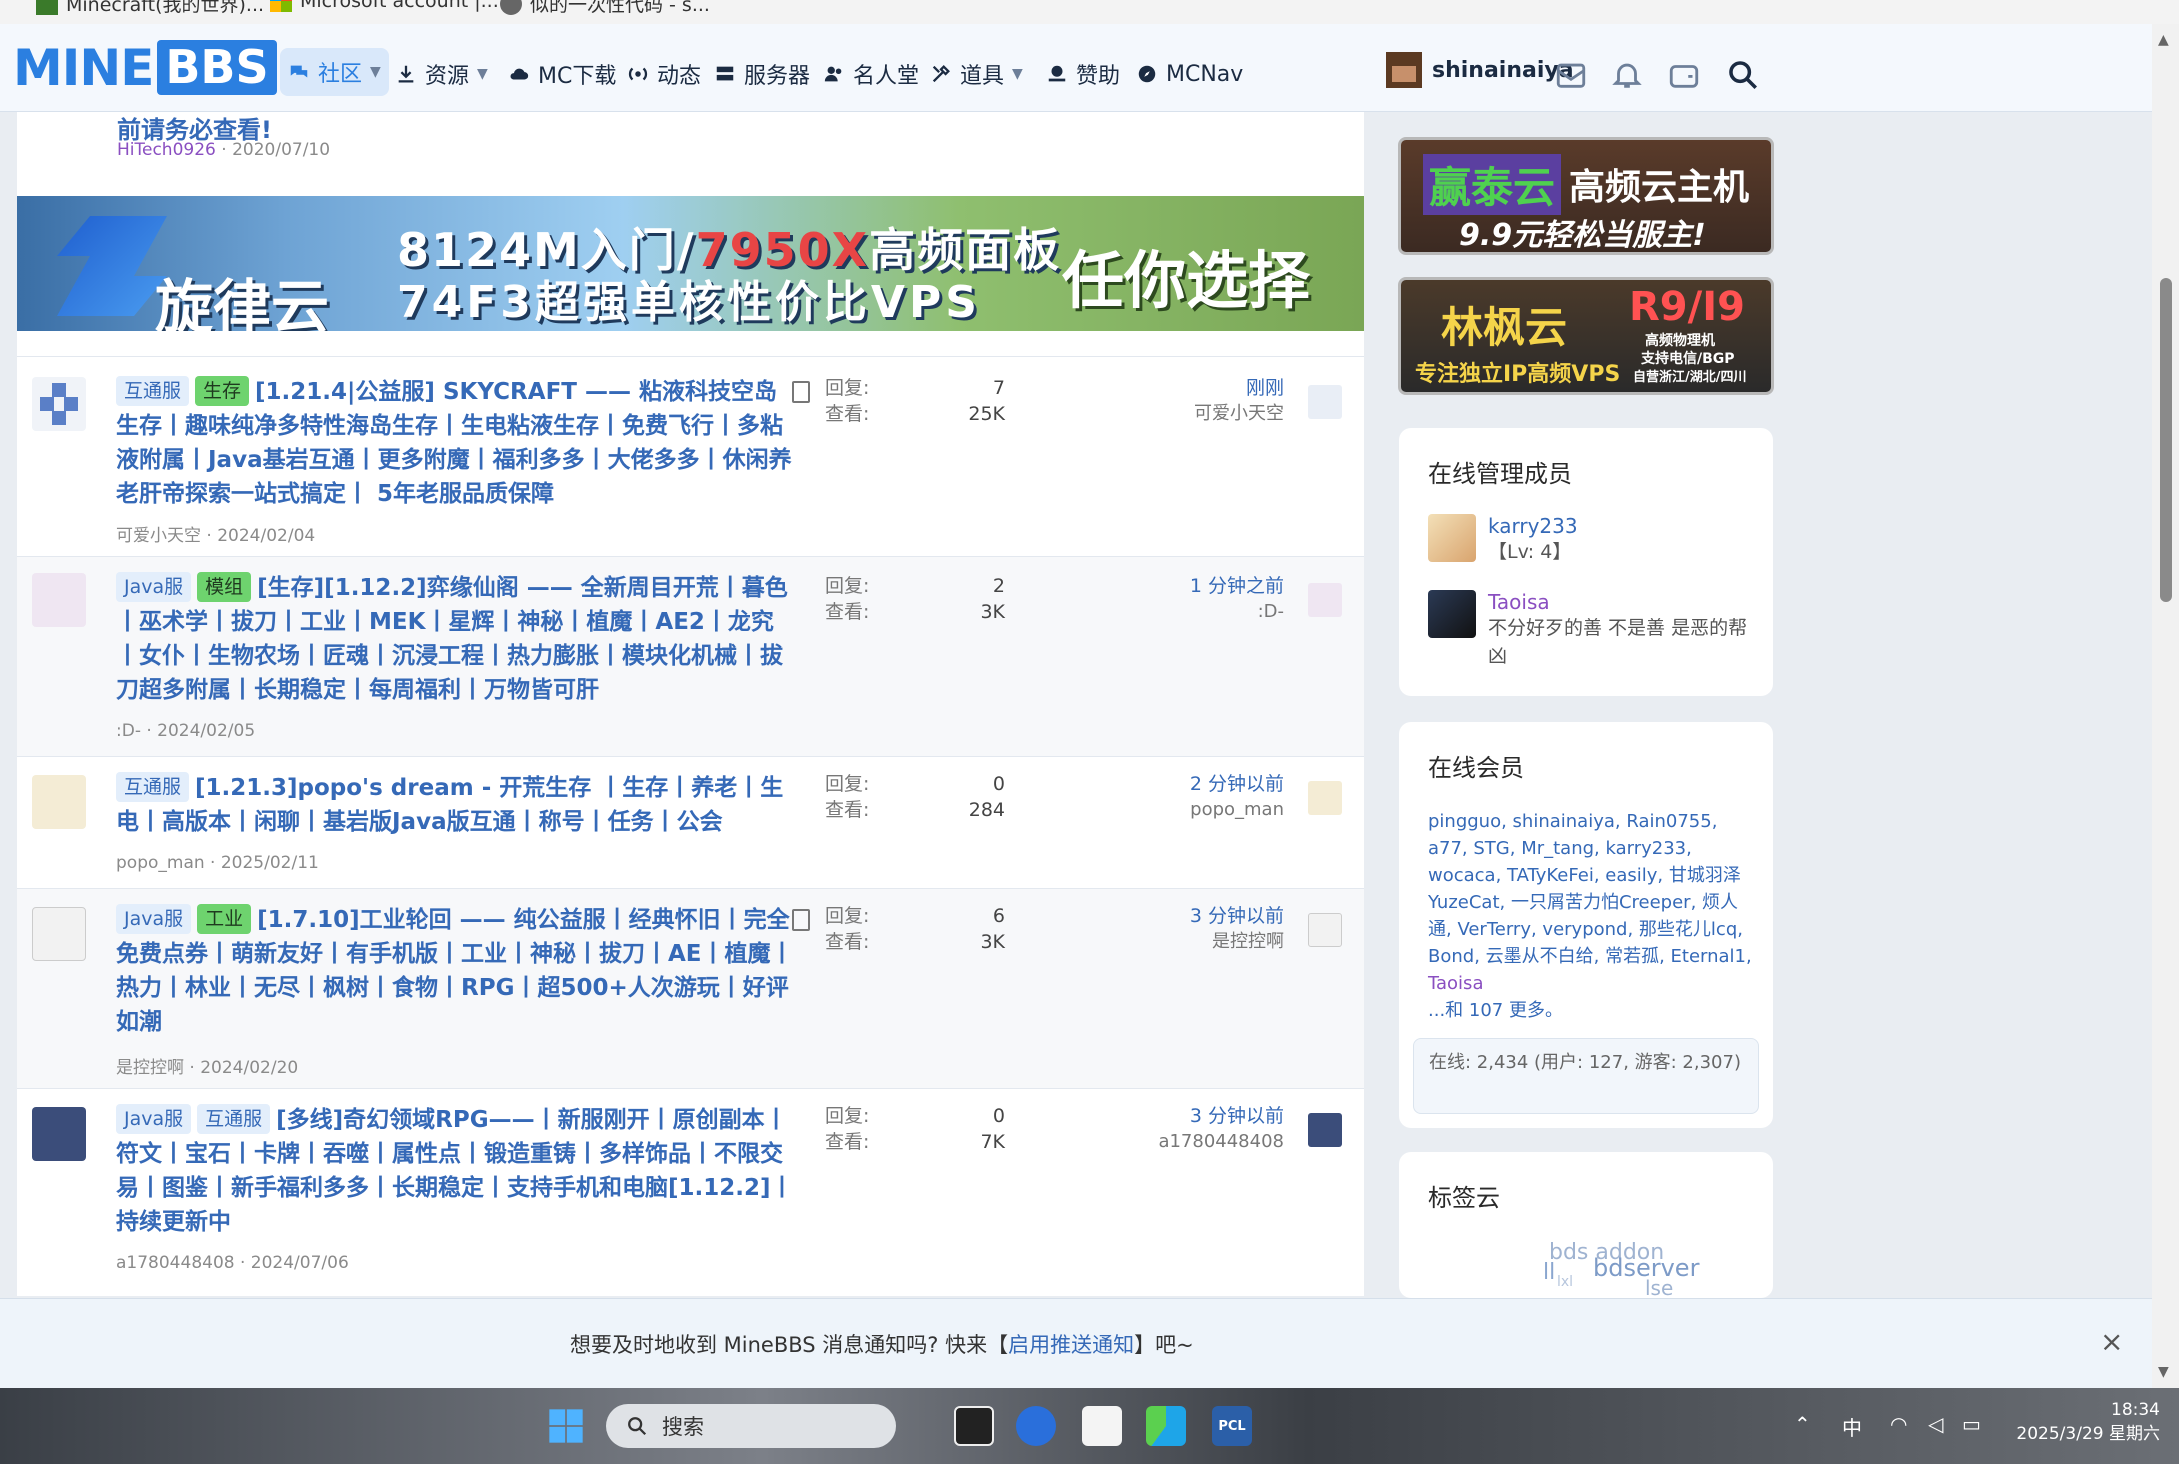  I want to click on tag-cloud-word: lxl, so click(1565, 1282).